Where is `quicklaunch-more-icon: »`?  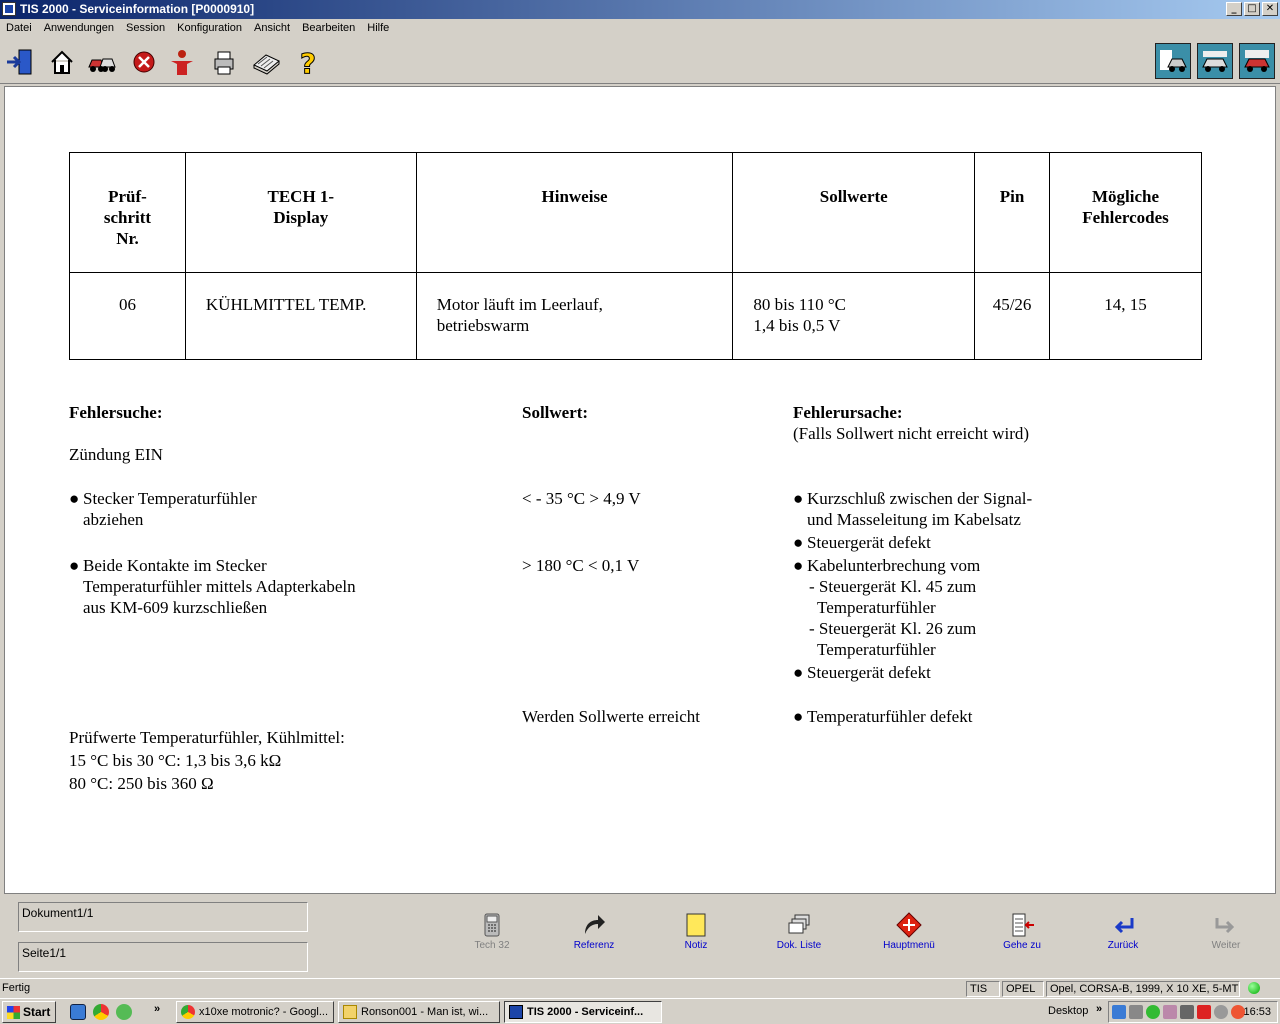
quicklaunch-more-icon: » is located at coordinates (157, 1009).